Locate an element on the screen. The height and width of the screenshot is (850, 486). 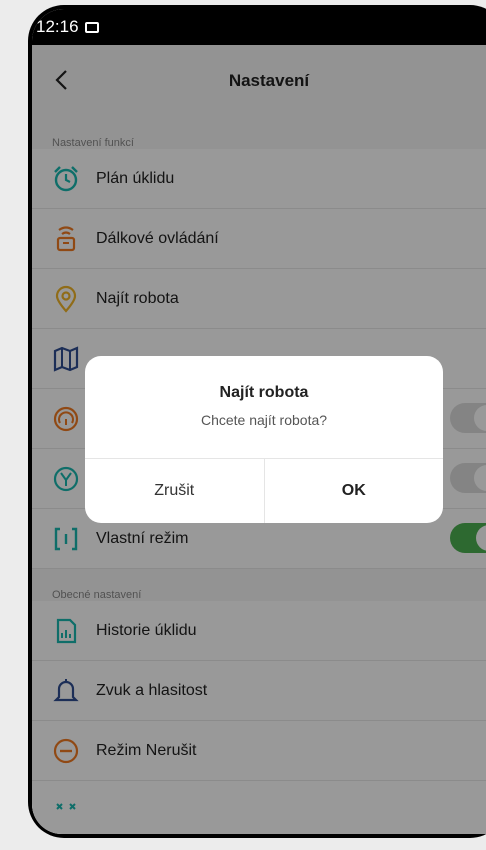
cancel-button: Zrušit is located at coordinates (174, 491).